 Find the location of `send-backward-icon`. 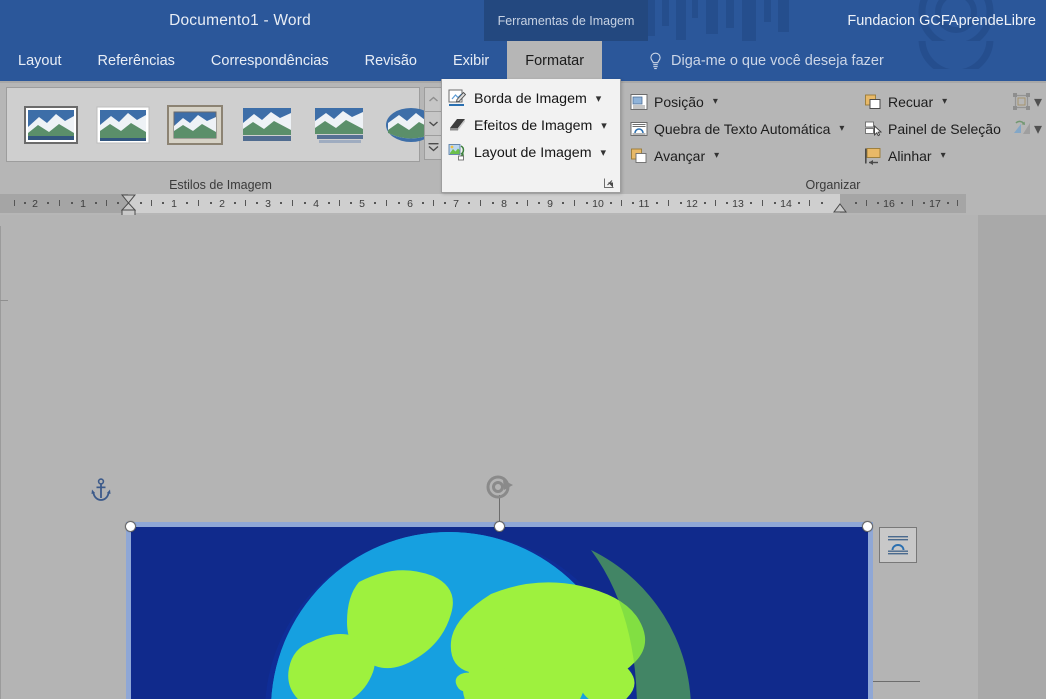

send-backward-icon is located at coordinates (873, 101).